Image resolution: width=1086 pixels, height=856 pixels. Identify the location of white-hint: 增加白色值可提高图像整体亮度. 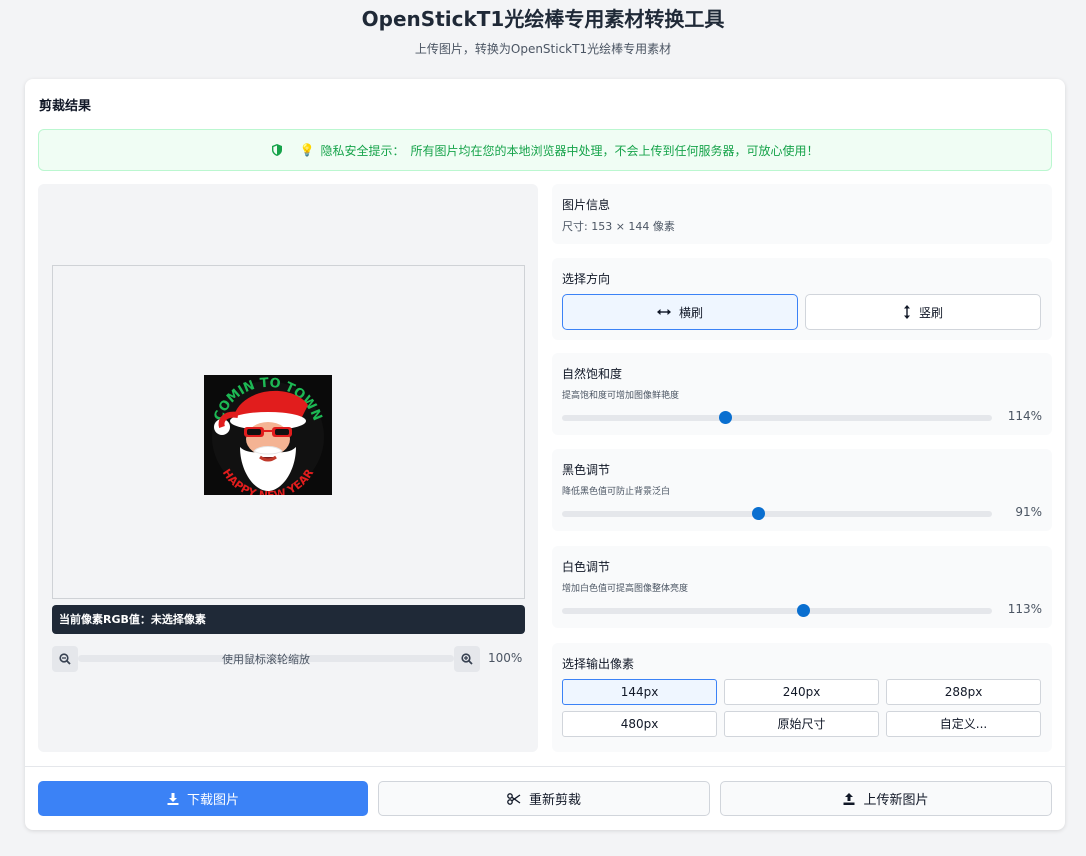
(625, 589).